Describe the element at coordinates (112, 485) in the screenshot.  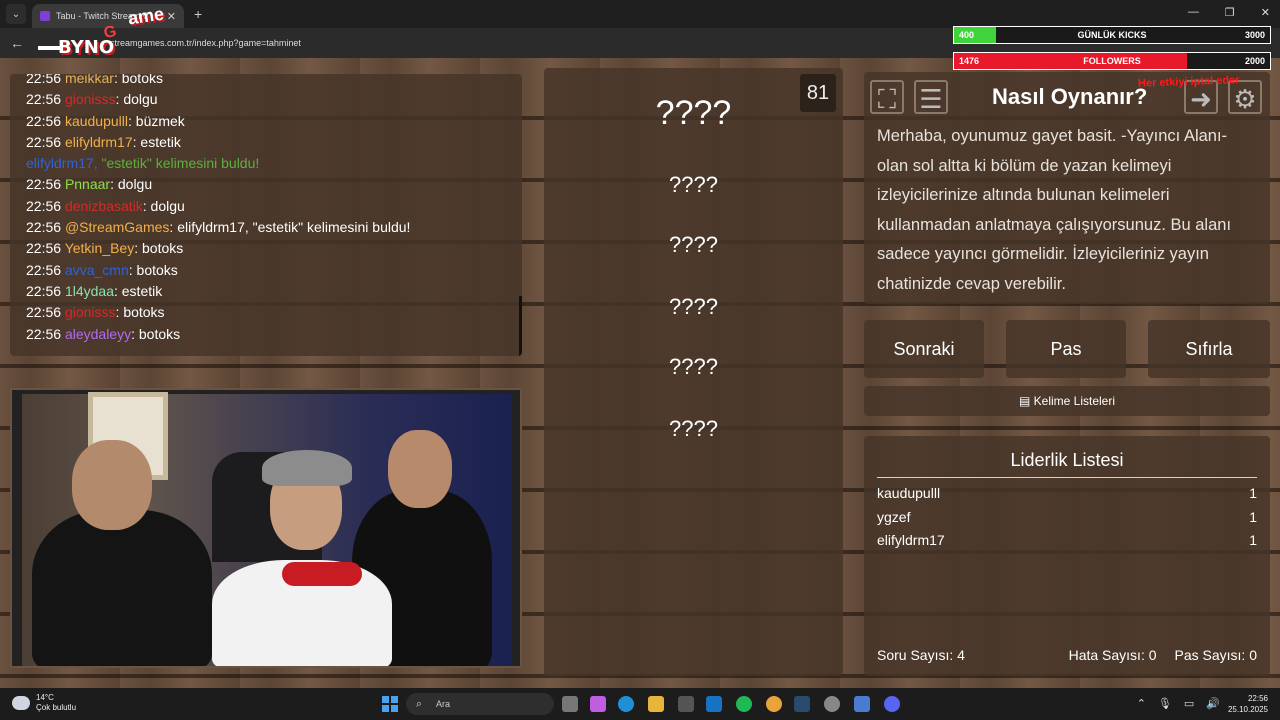
I see `person-left-head` at that location.